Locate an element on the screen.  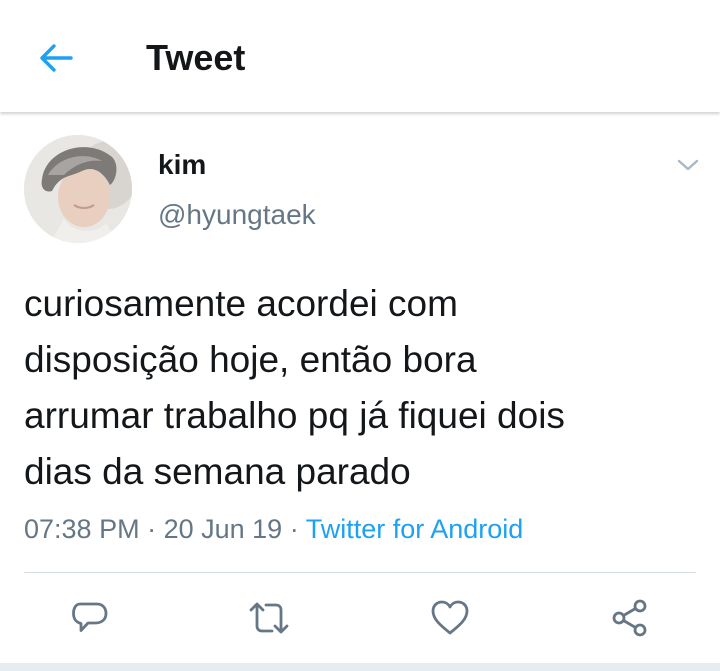
page-title: Tweet is located at coordinates (196, 57).